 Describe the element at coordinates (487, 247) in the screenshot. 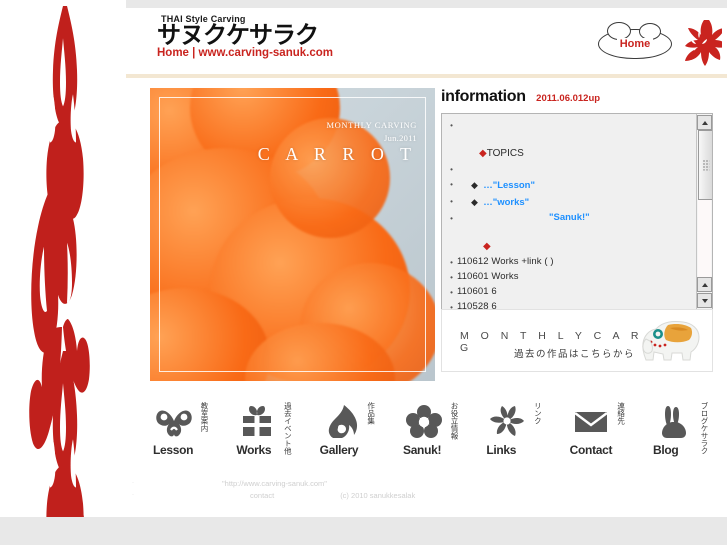

I see `information-row-text: ◆` at that location.